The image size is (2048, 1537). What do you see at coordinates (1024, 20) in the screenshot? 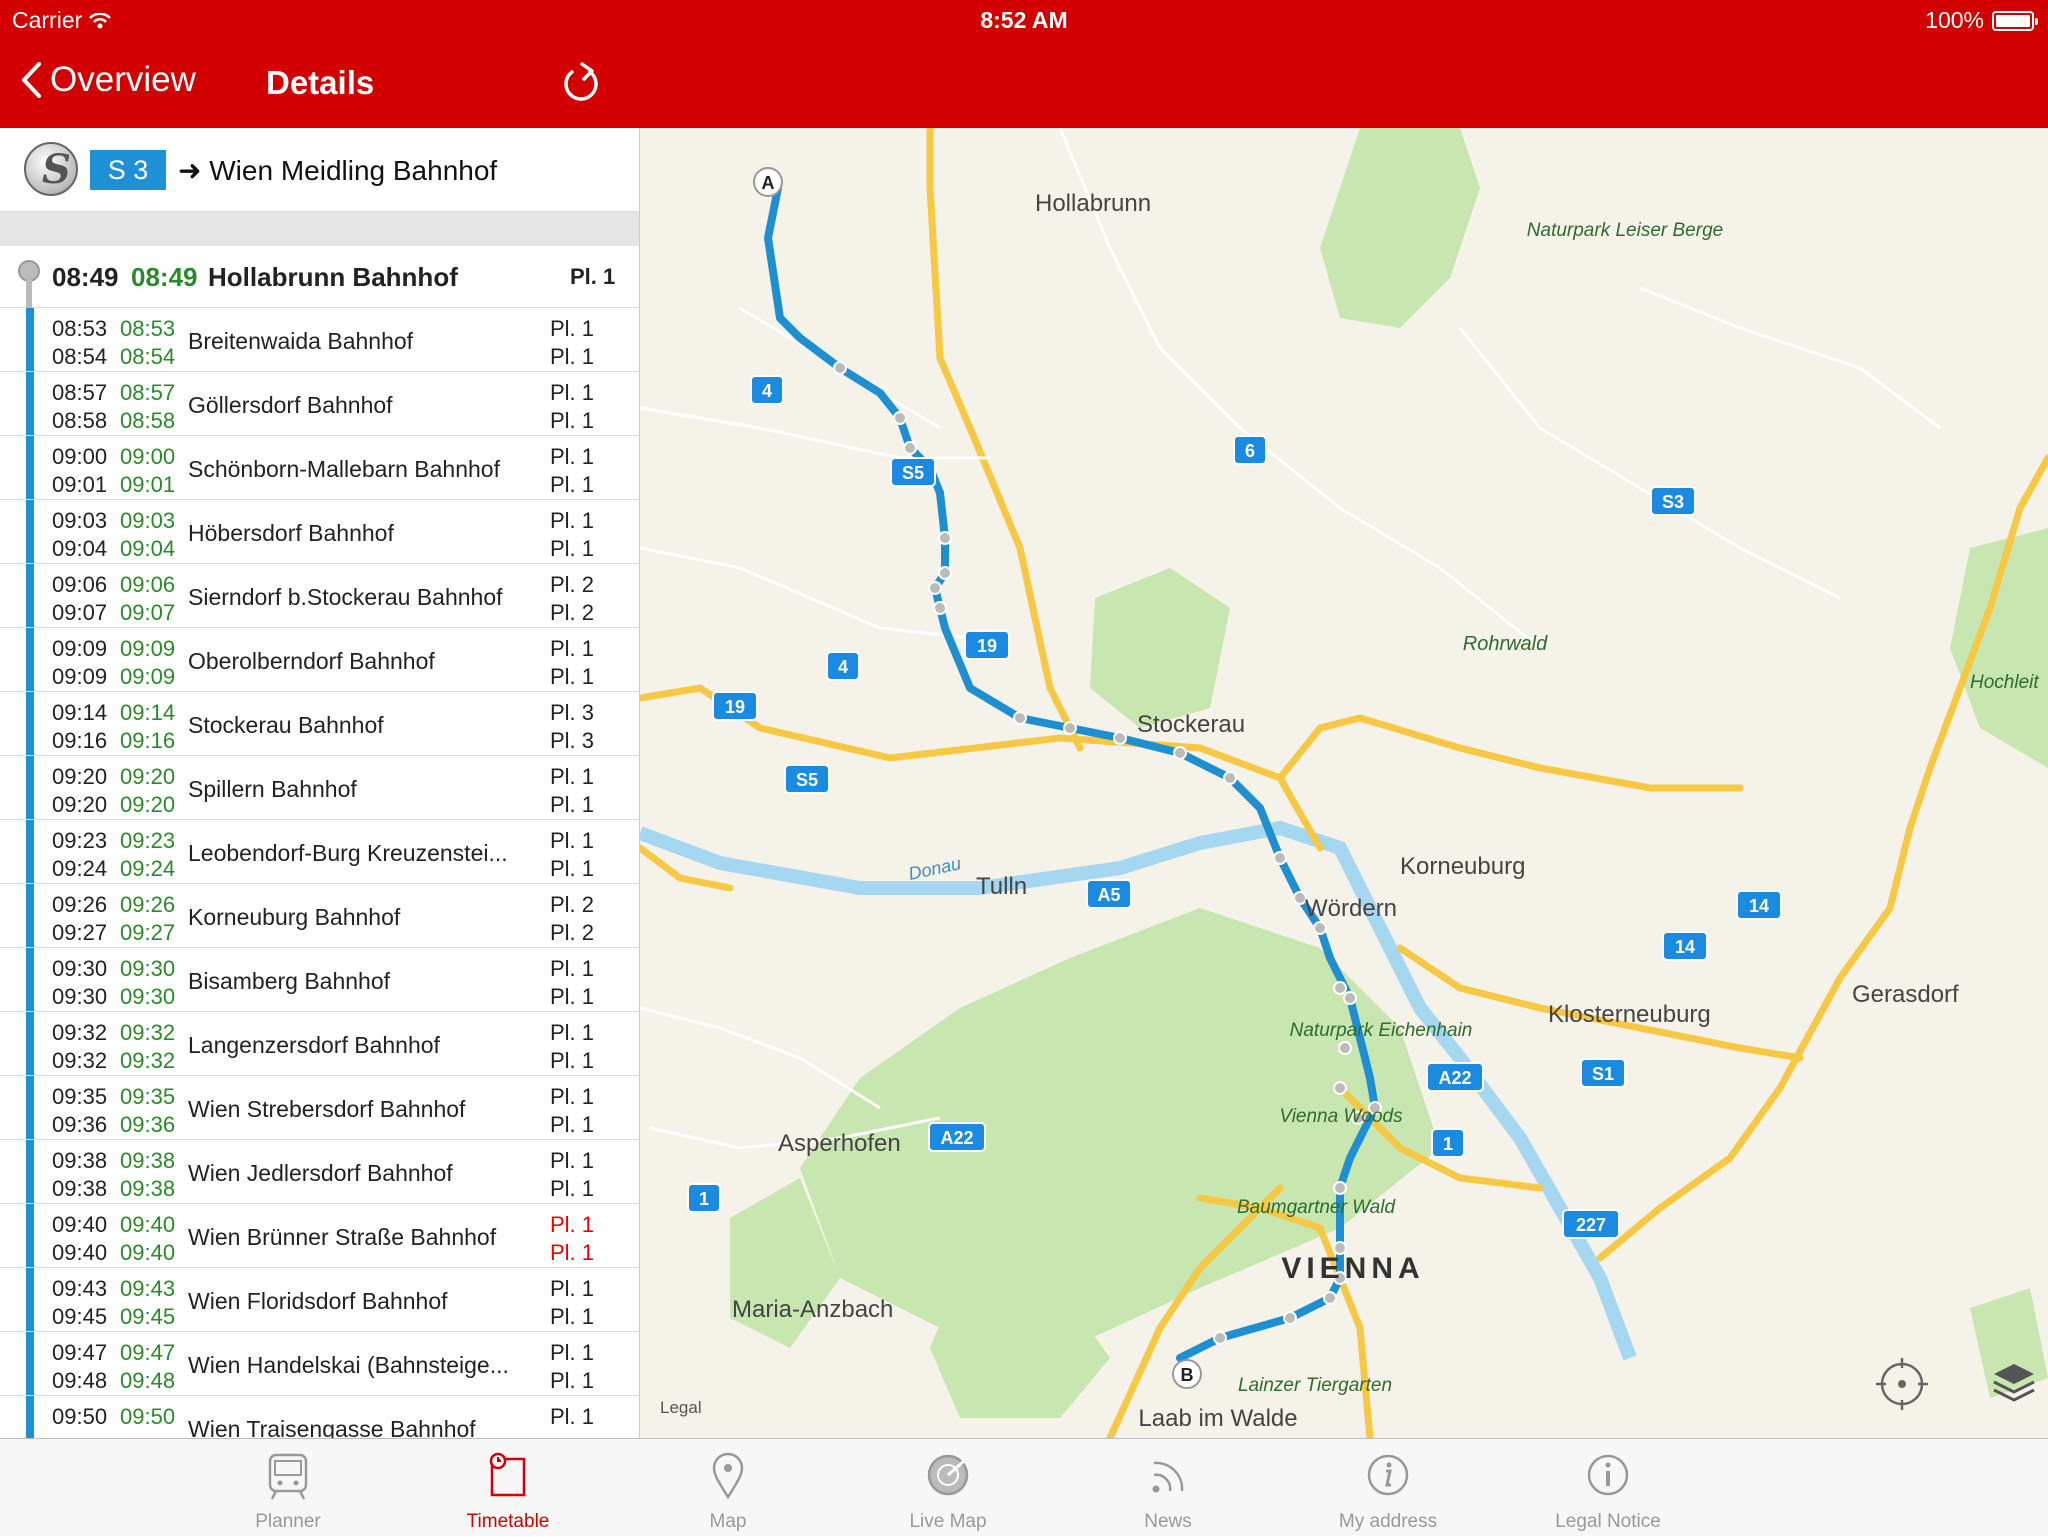
I see `clock: 8:52 AM` at bounding box center [1024, 20].